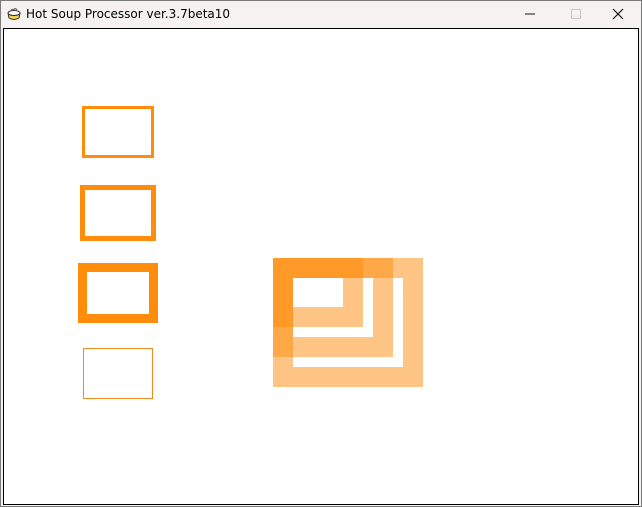  What do you see at coordinates (318, 292) in the screenshot?
I see `translucent-rectangle-small` at bounding box center [318, 292].